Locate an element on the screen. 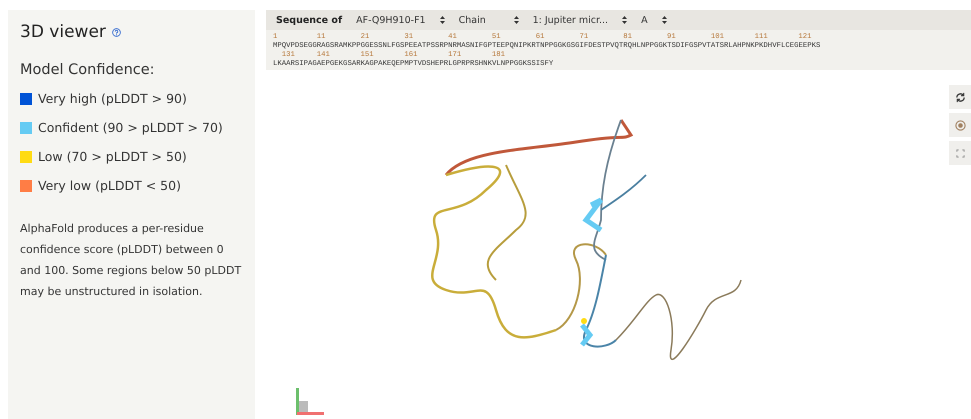  select-dropdown: A is located at coordinates (654, 20).